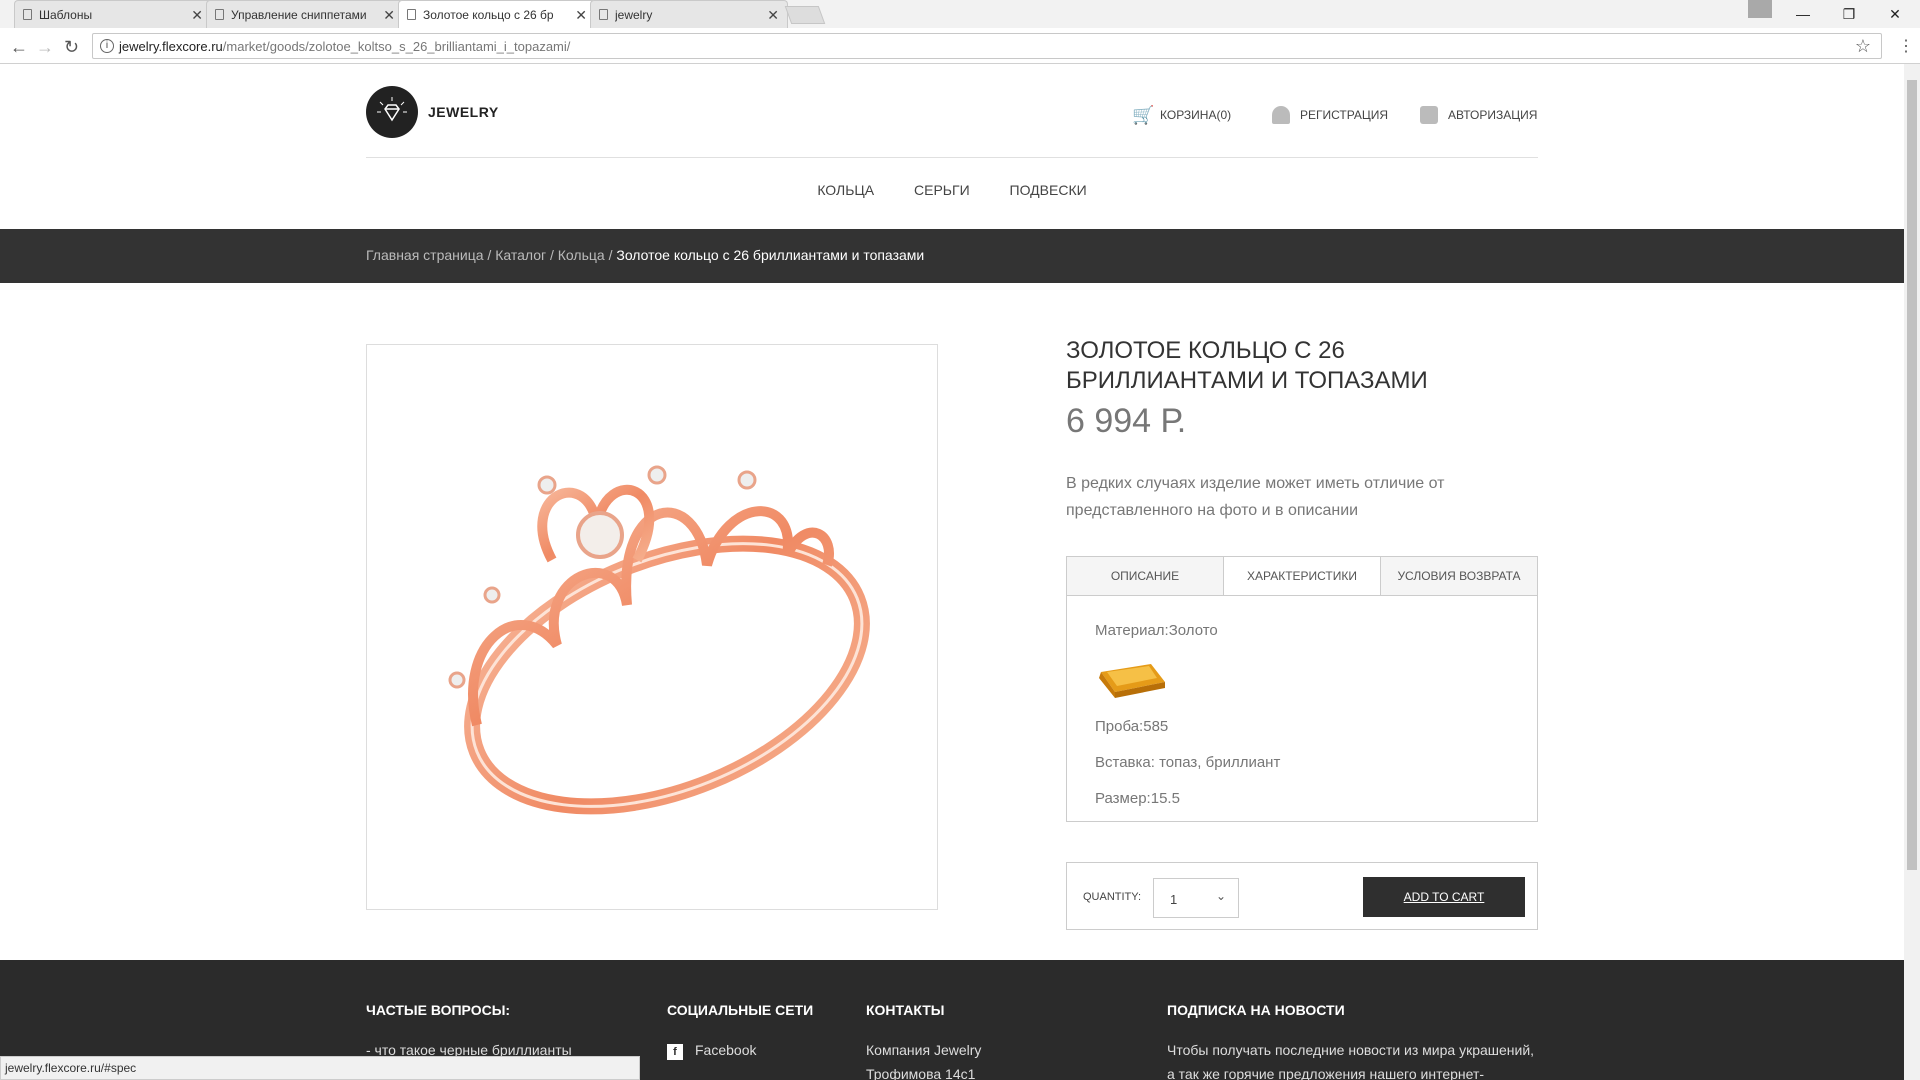 The height and width of the screenshot is (1080, 1920). I want to click on quantity-label: QUANTITY:, so click(1112, 897).